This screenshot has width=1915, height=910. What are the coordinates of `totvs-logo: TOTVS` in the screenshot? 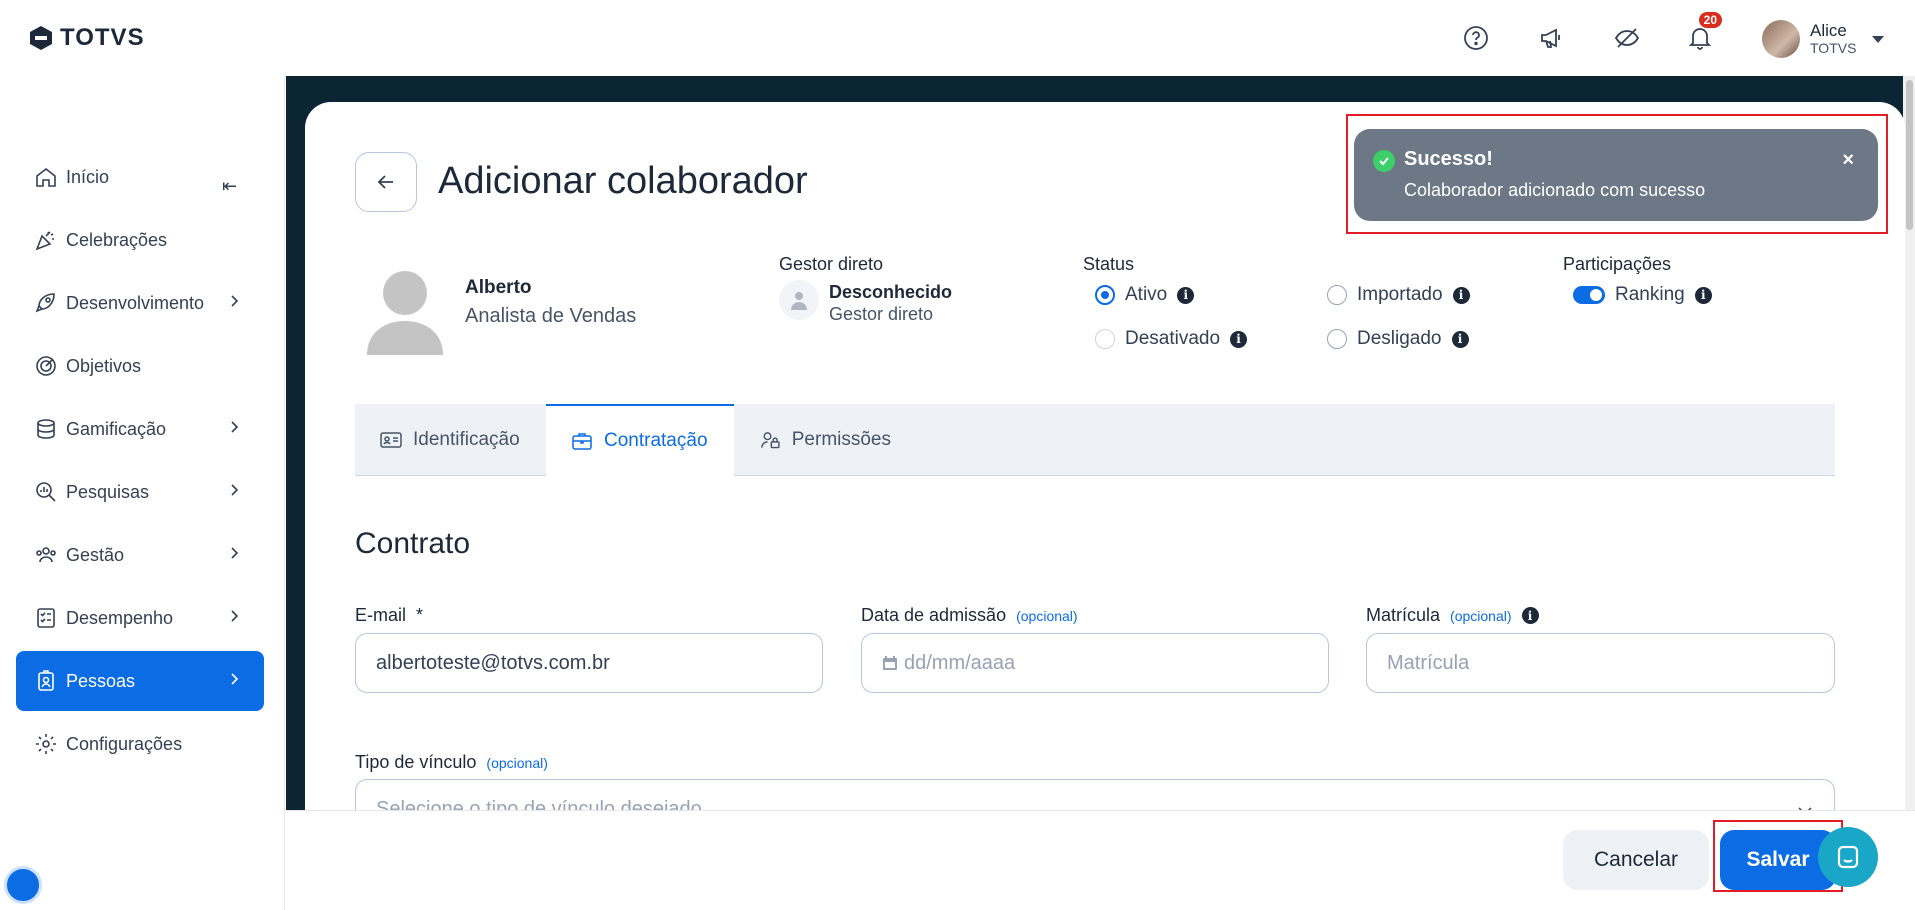 It's located at (86, 38).